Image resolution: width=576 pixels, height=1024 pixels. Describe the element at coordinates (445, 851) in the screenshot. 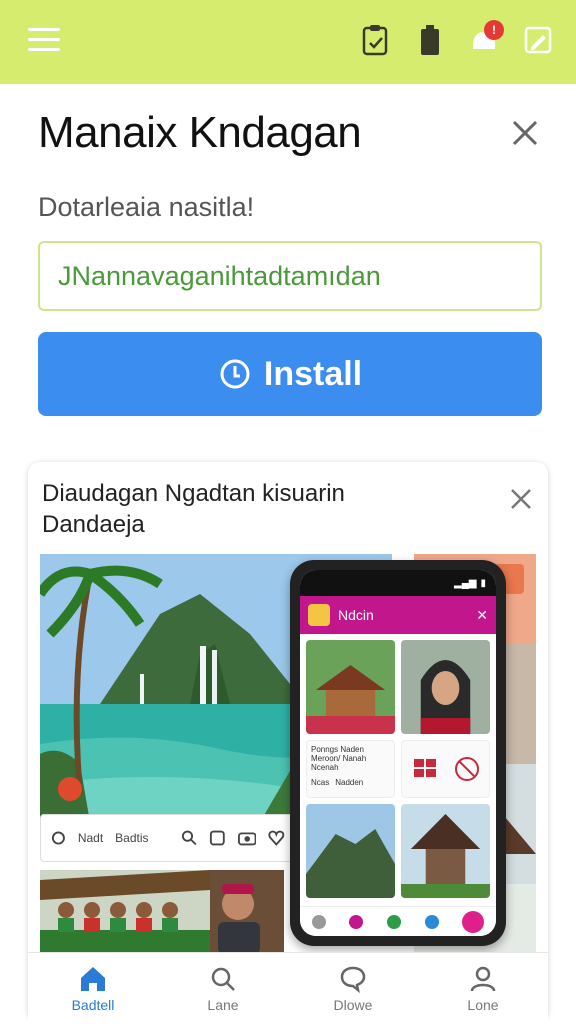

I see `pavilion-tile` at that location.